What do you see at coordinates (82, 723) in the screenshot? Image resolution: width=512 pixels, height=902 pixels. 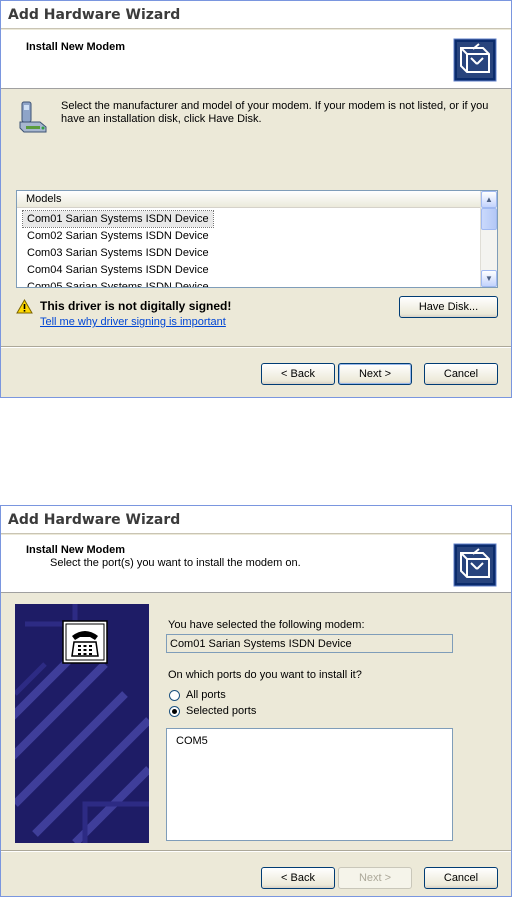 I see `wizard-side-graphic` at bounding box center [82, 723].